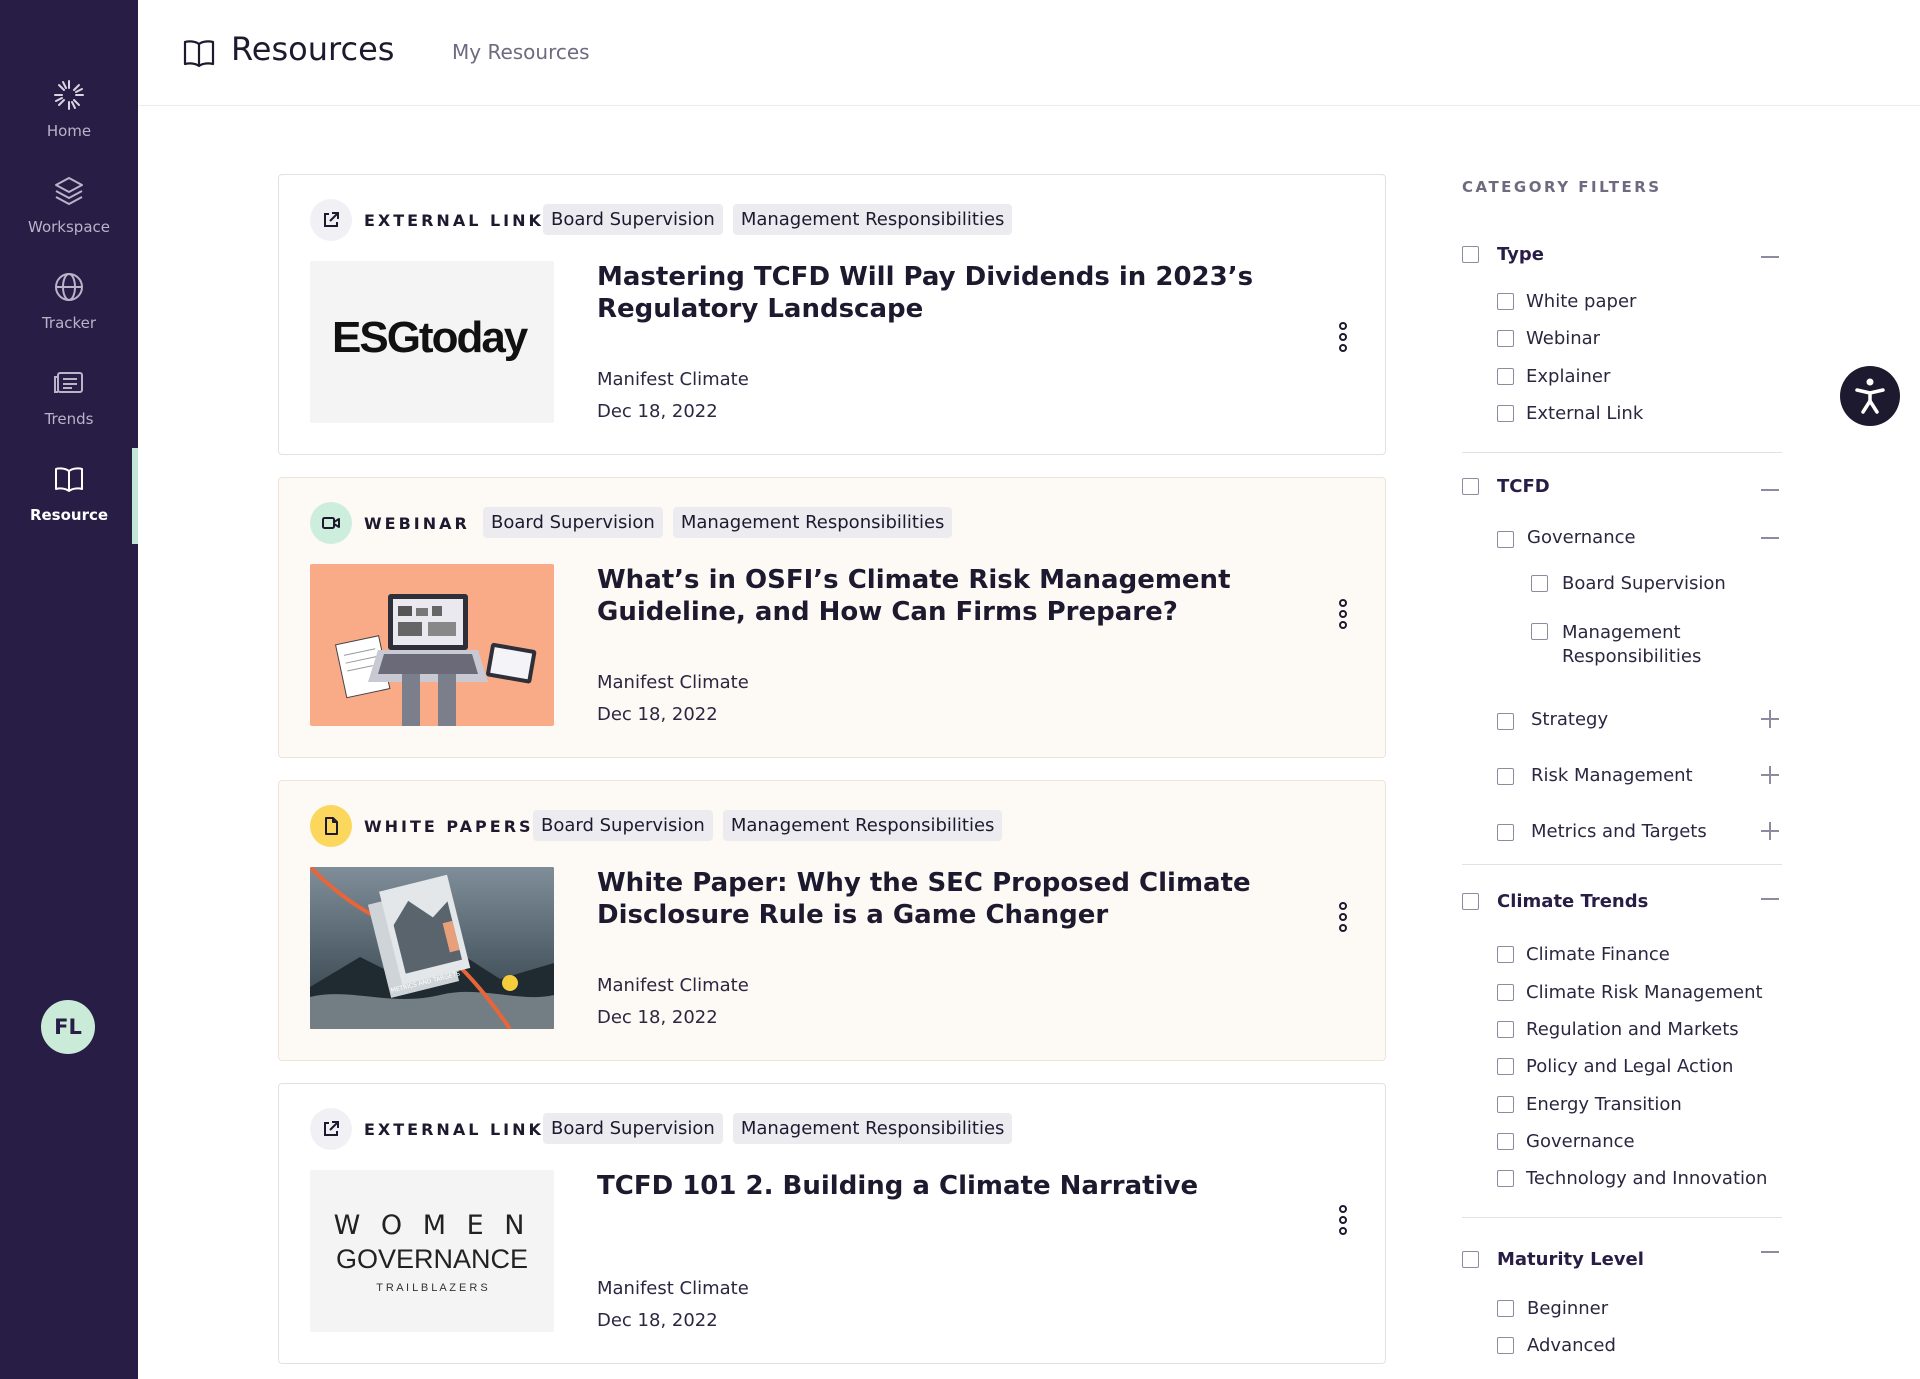  What do you see at coordinates (1571, 1345) in the screenshot?
I see `filter-option: Advanced` at bounding box center [1571, 1345].